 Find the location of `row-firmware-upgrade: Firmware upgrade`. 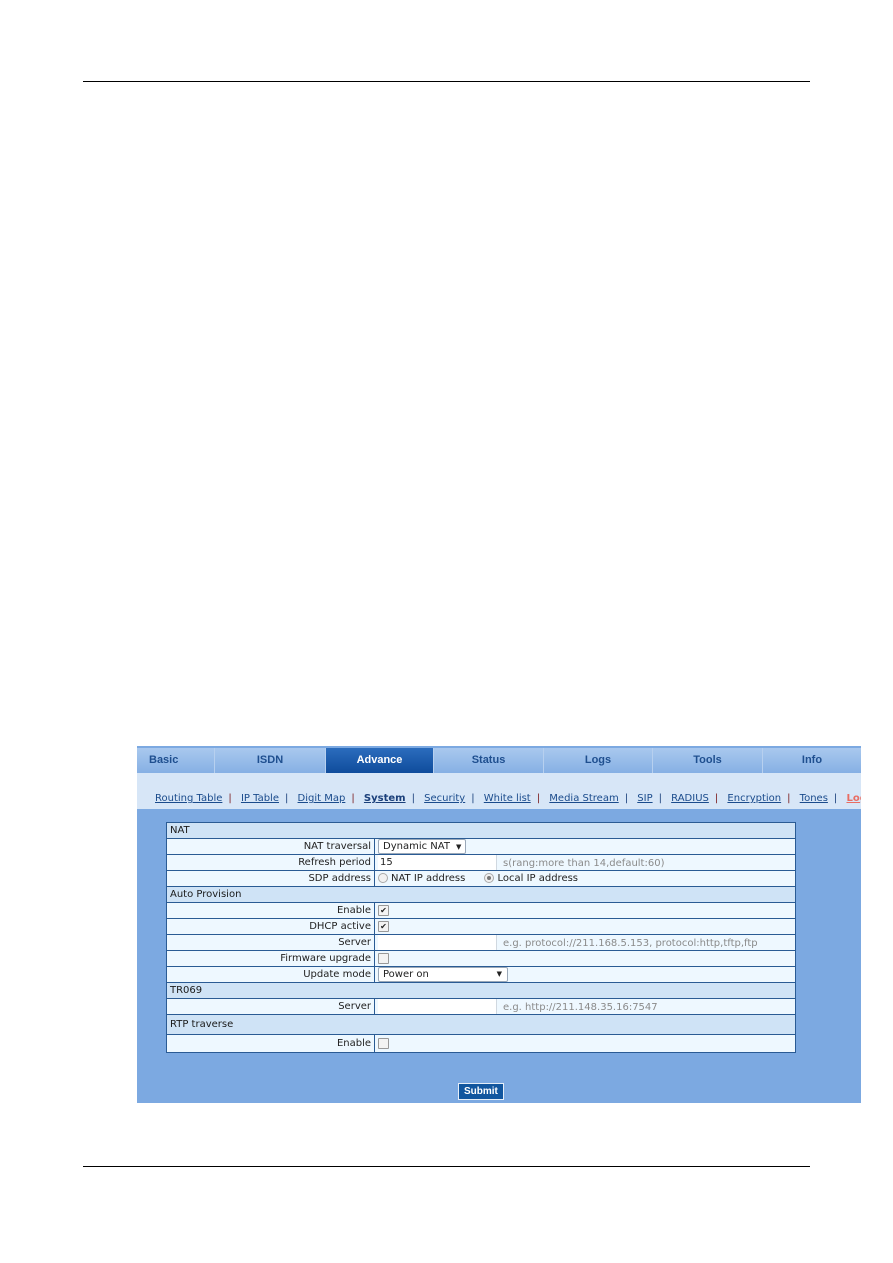

row-firmware-upgrade: Firmware upgrade is located at coordinates (481, 958).